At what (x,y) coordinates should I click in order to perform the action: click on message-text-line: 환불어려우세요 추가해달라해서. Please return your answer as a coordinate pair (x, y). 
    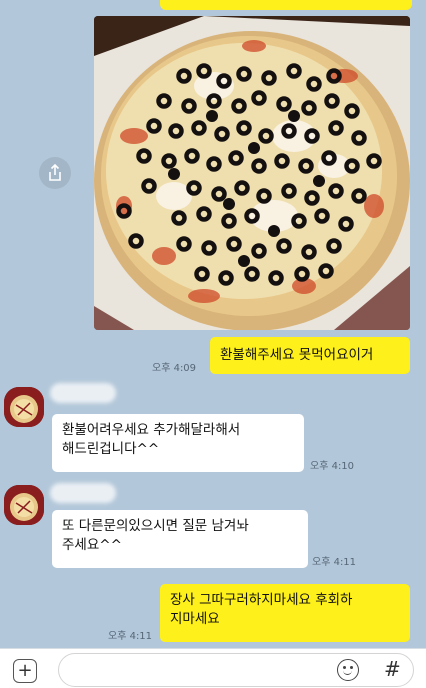
    Looking at the image, I should click on (151, 430).